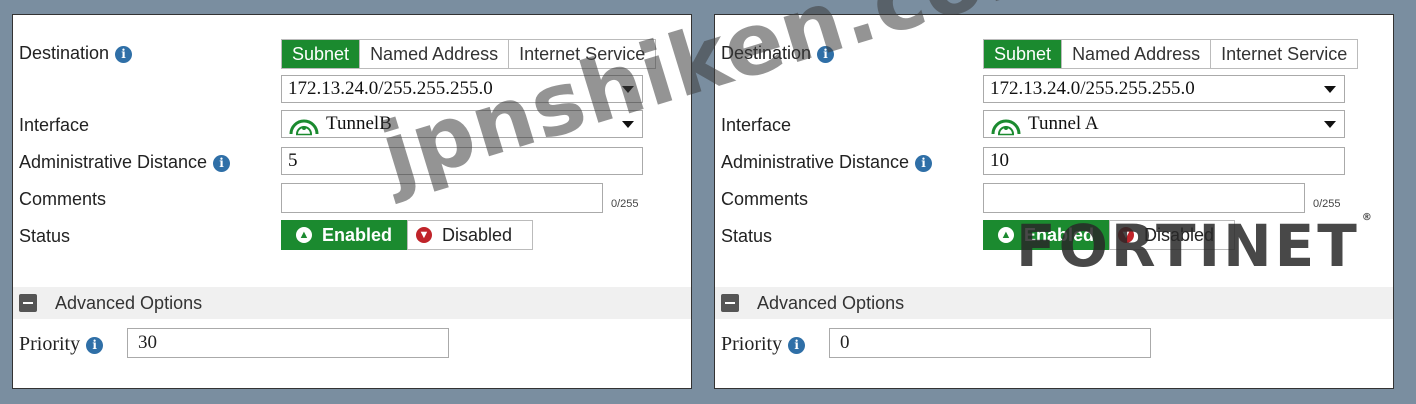 This screenshot has height=404, width=1416. I want to click on fortinet-logo: FORTINET ®, so click(1195, 246).